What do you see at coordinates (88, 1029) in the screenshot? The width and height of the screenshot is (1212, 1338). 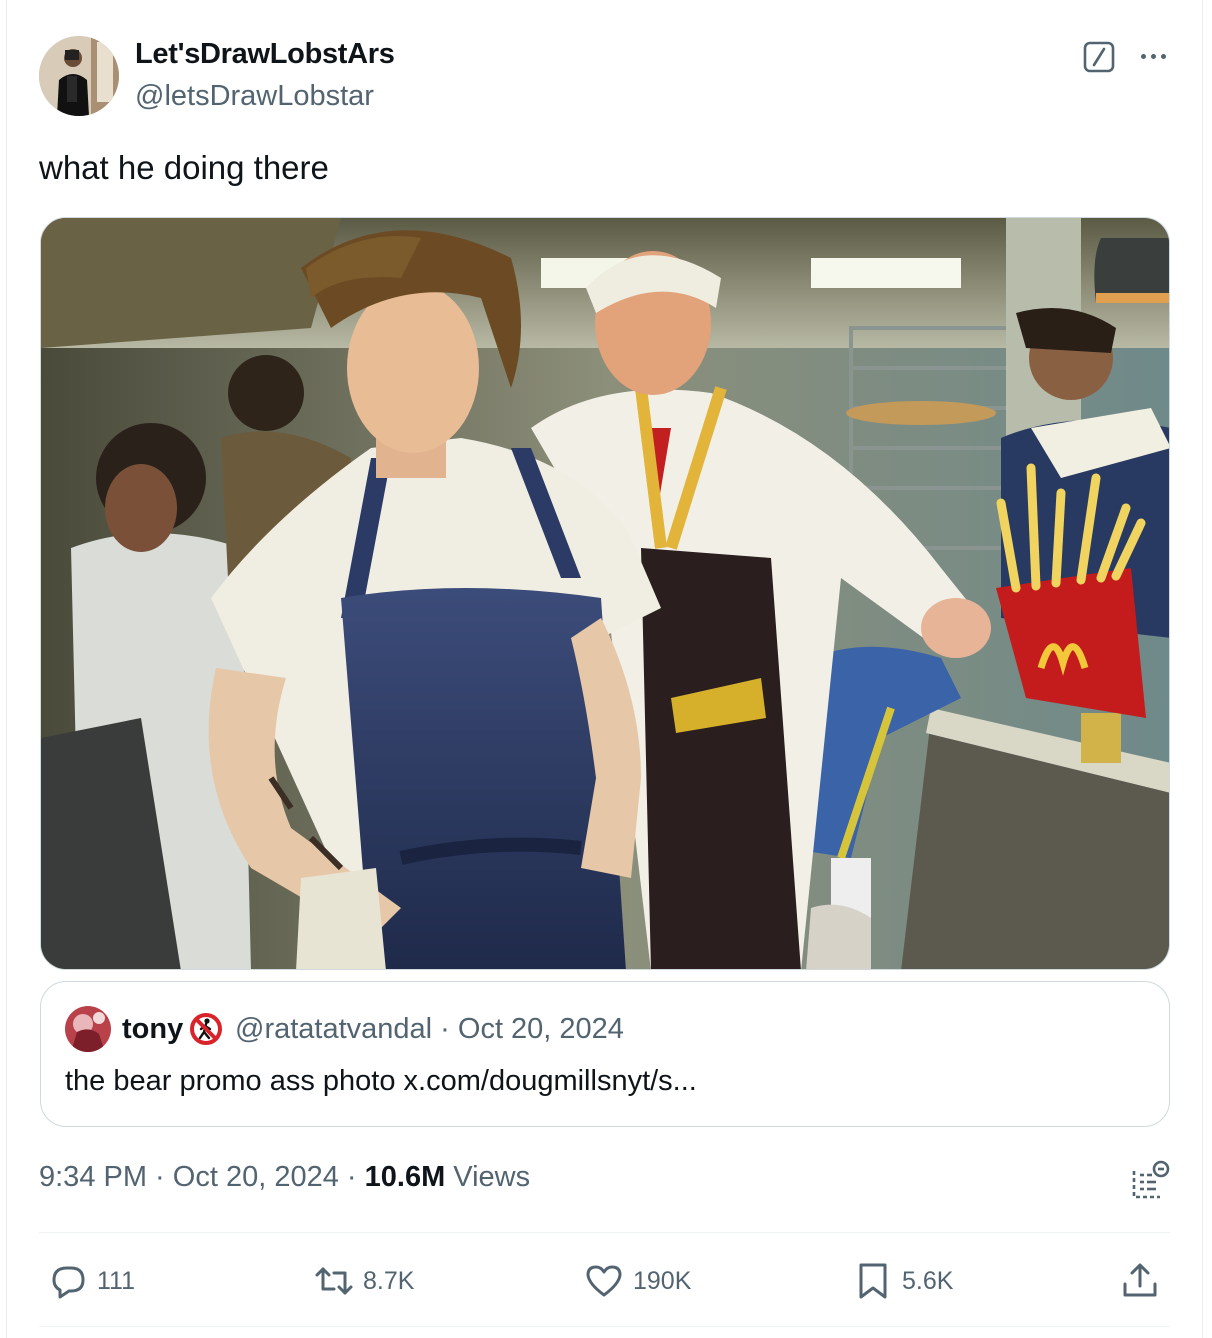 I see `quoted-author-avatar` at bounding box center [88, 1029].